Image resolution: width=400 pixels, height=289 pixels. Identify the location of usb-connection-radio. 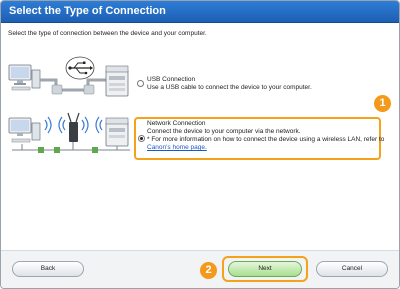
(140, 83).